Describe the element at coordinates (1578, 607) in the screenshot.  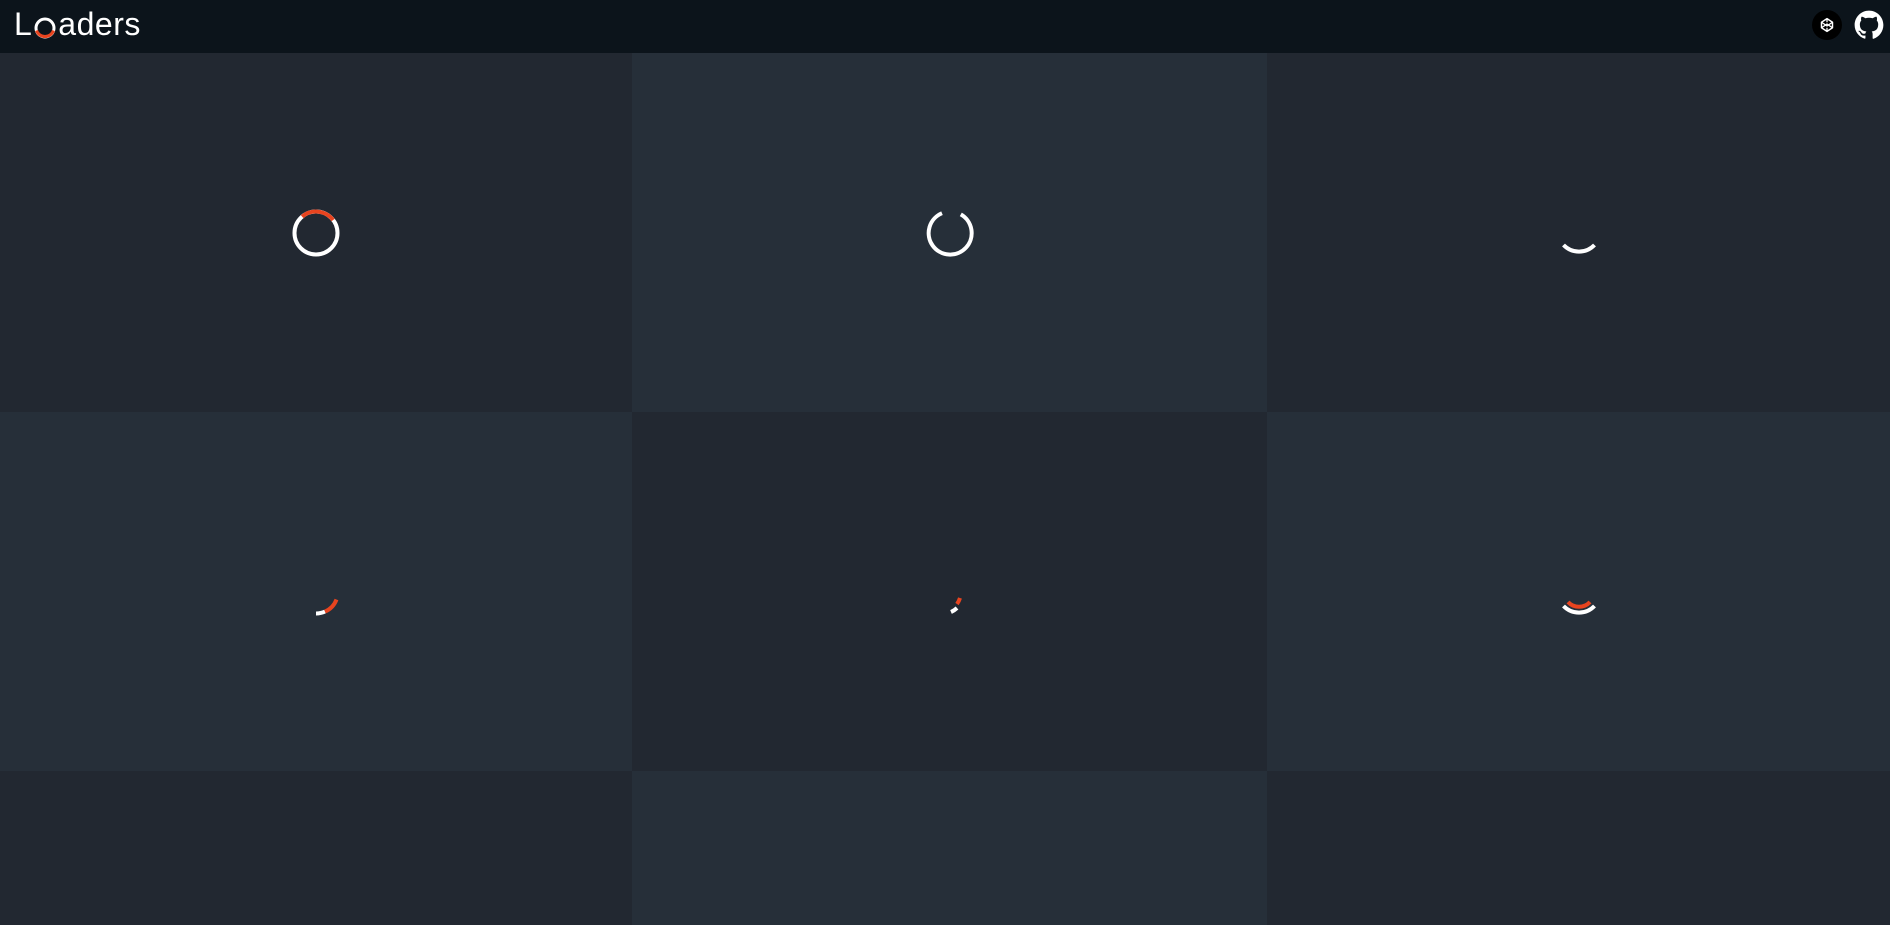
I see `loader-6-spinner-icon` at that location.